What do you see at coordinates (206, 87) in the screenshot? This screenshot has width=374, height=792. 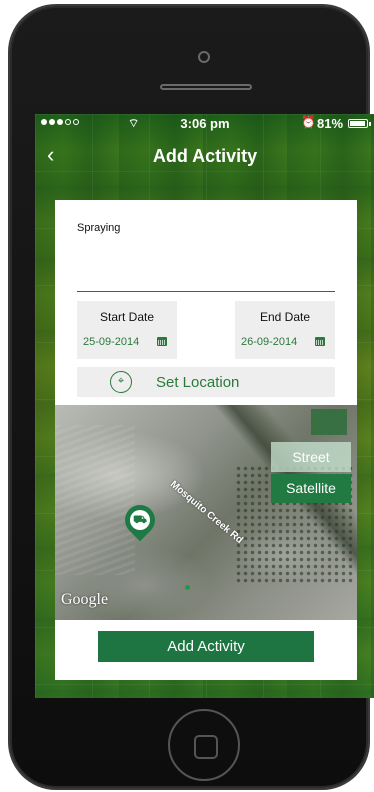 I see `speaker-grille` at bounding box center [206, 87].